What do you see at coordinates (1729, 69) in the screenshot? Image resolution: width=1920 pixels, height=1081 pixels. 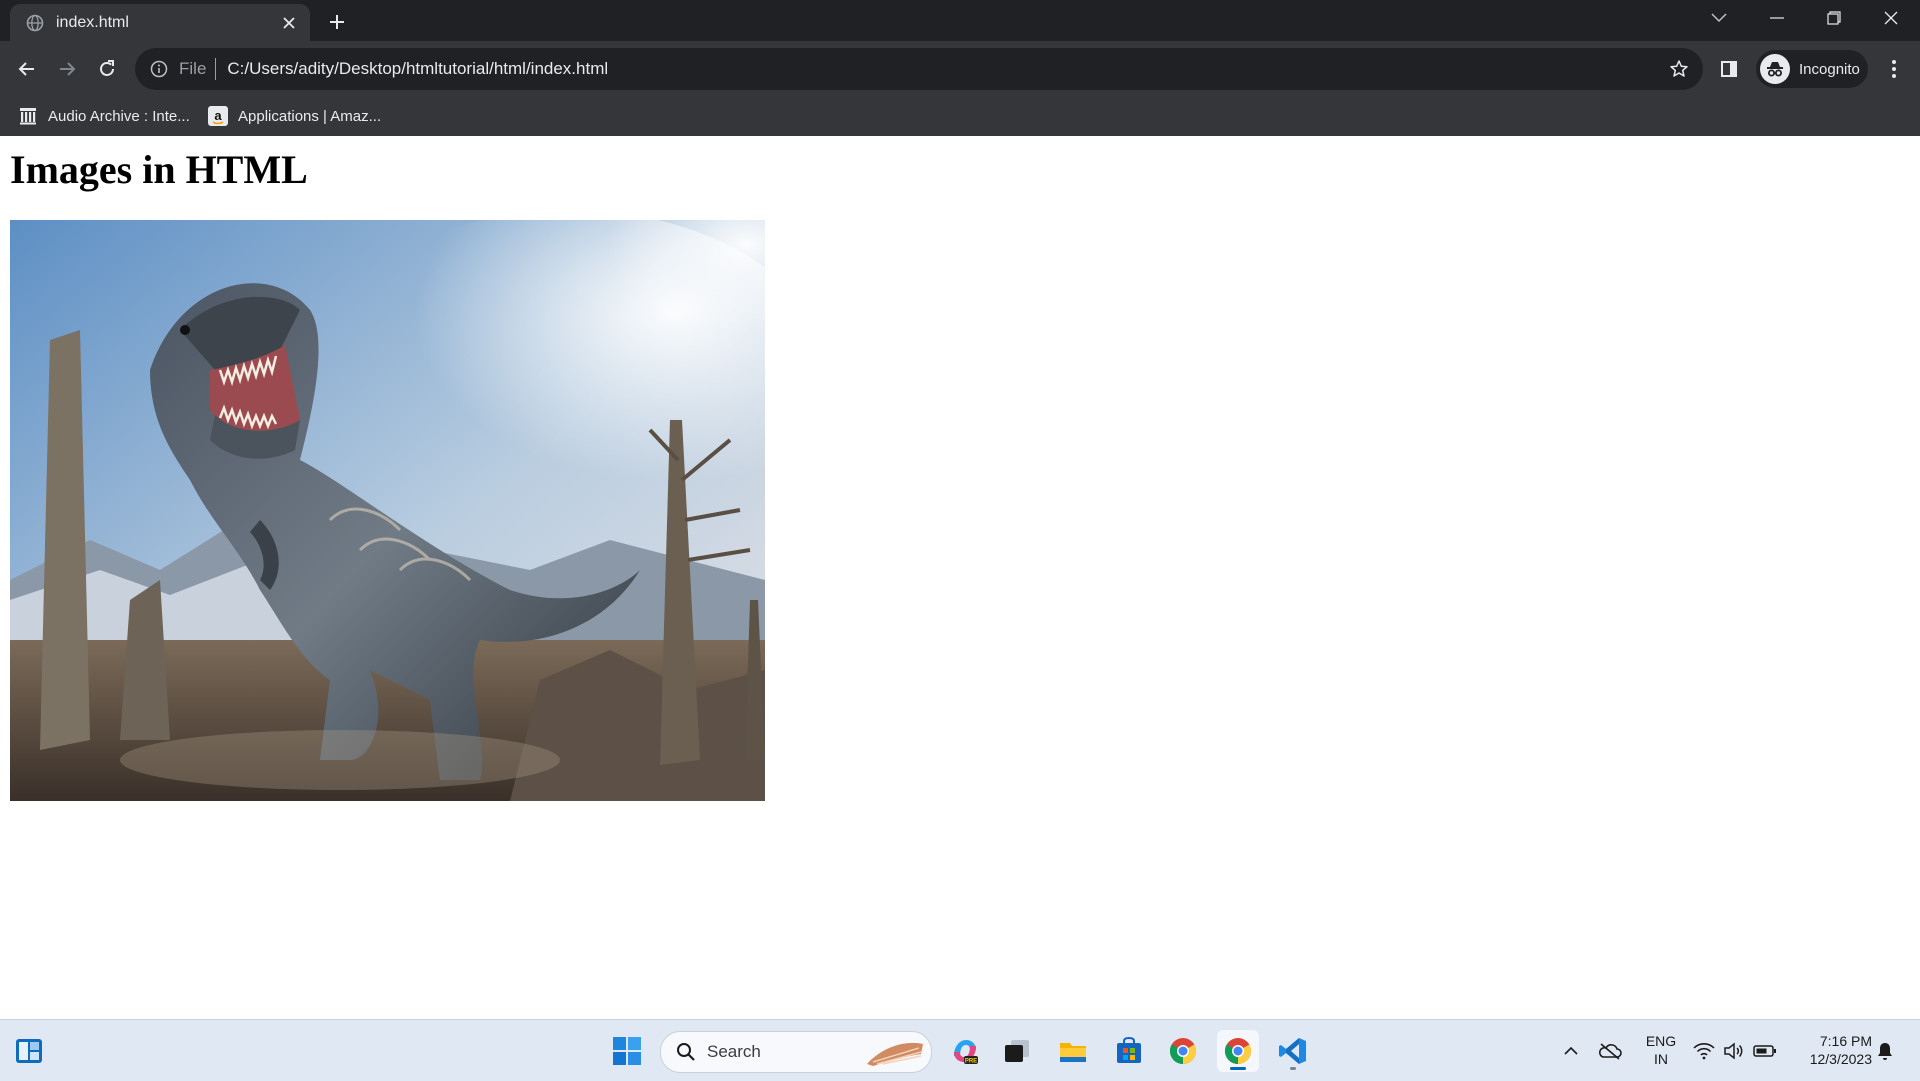 I see `side-panel-icon` at bounding box center [1729, 69].